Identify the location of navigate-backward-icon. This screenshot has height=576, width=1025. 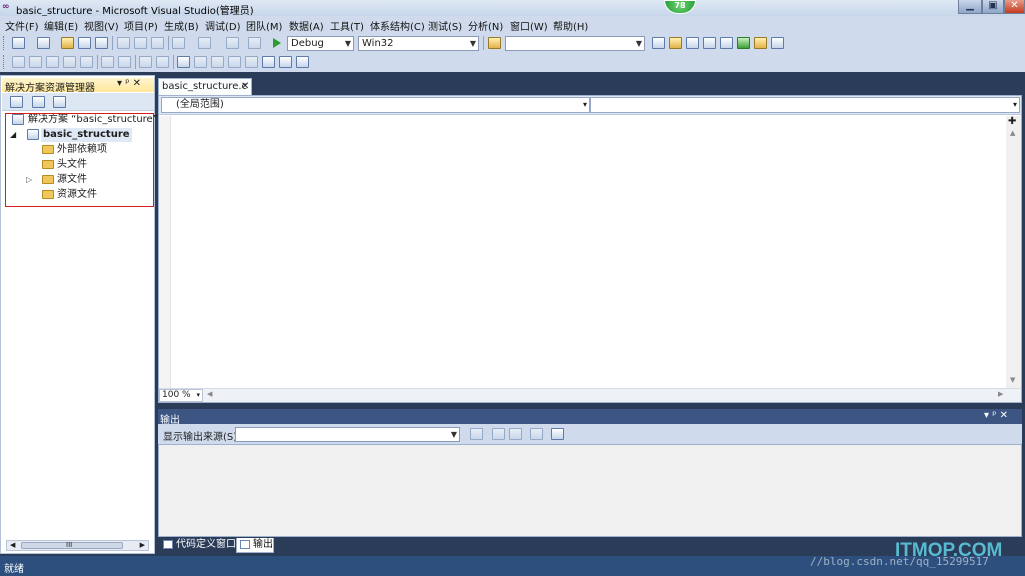
(232, 43).